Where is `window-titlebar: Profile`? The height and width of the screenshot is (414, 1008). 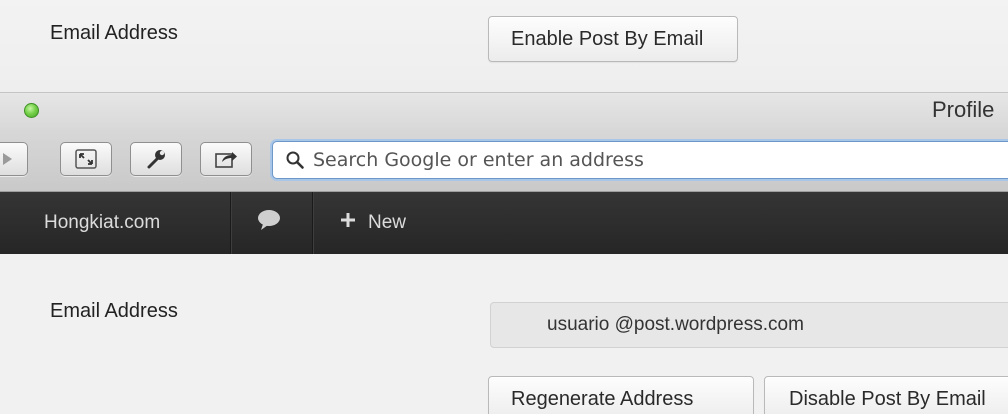 window-titlebar: Profile is located at coordinates (504, 110).